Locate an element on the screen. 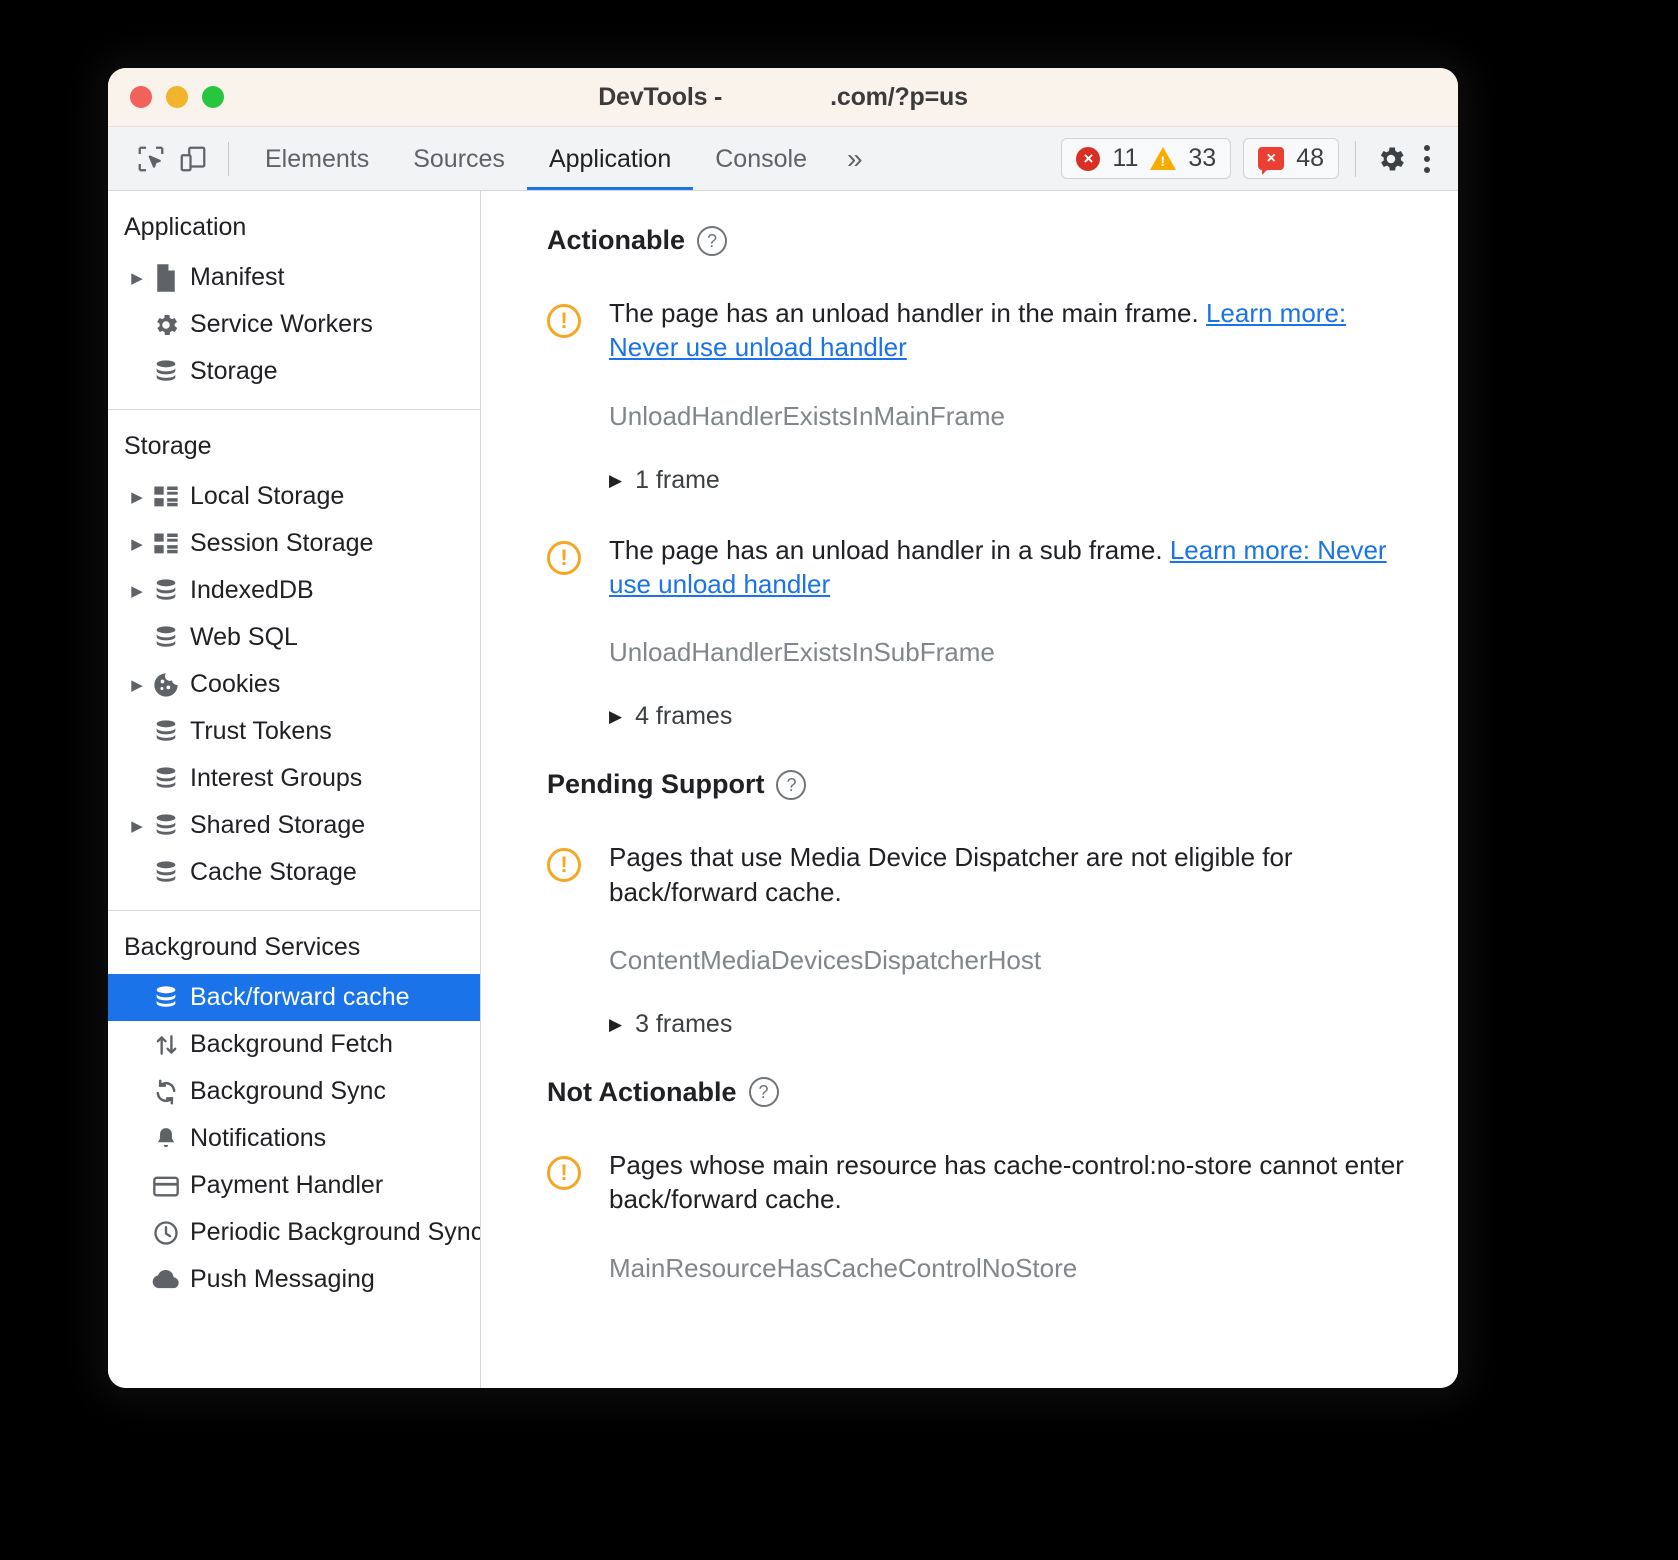 The width and height of the screenshot is (1678, 1560). sidebar-item-label: Shared Storage is located at coordinates (278, 825).